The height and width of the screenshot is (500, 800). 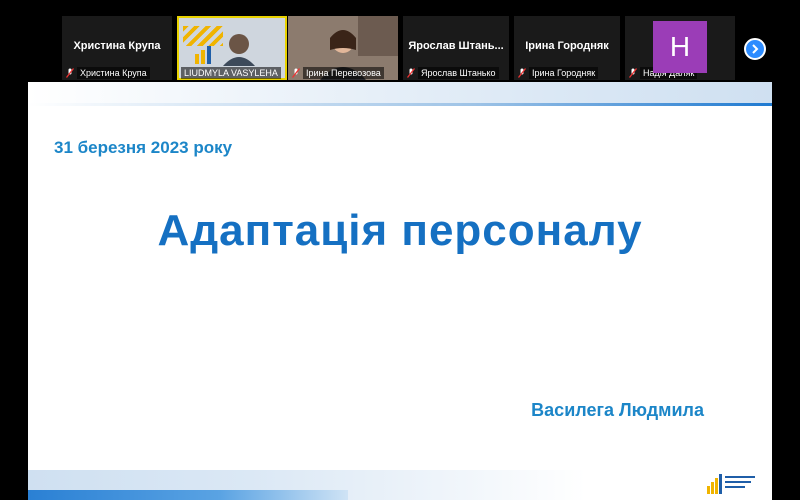 What do you see at coordinates (143, 147) in the screenshot?
I see `slide-date: 31 березня 2023 року` at bounding box center [143, 147].